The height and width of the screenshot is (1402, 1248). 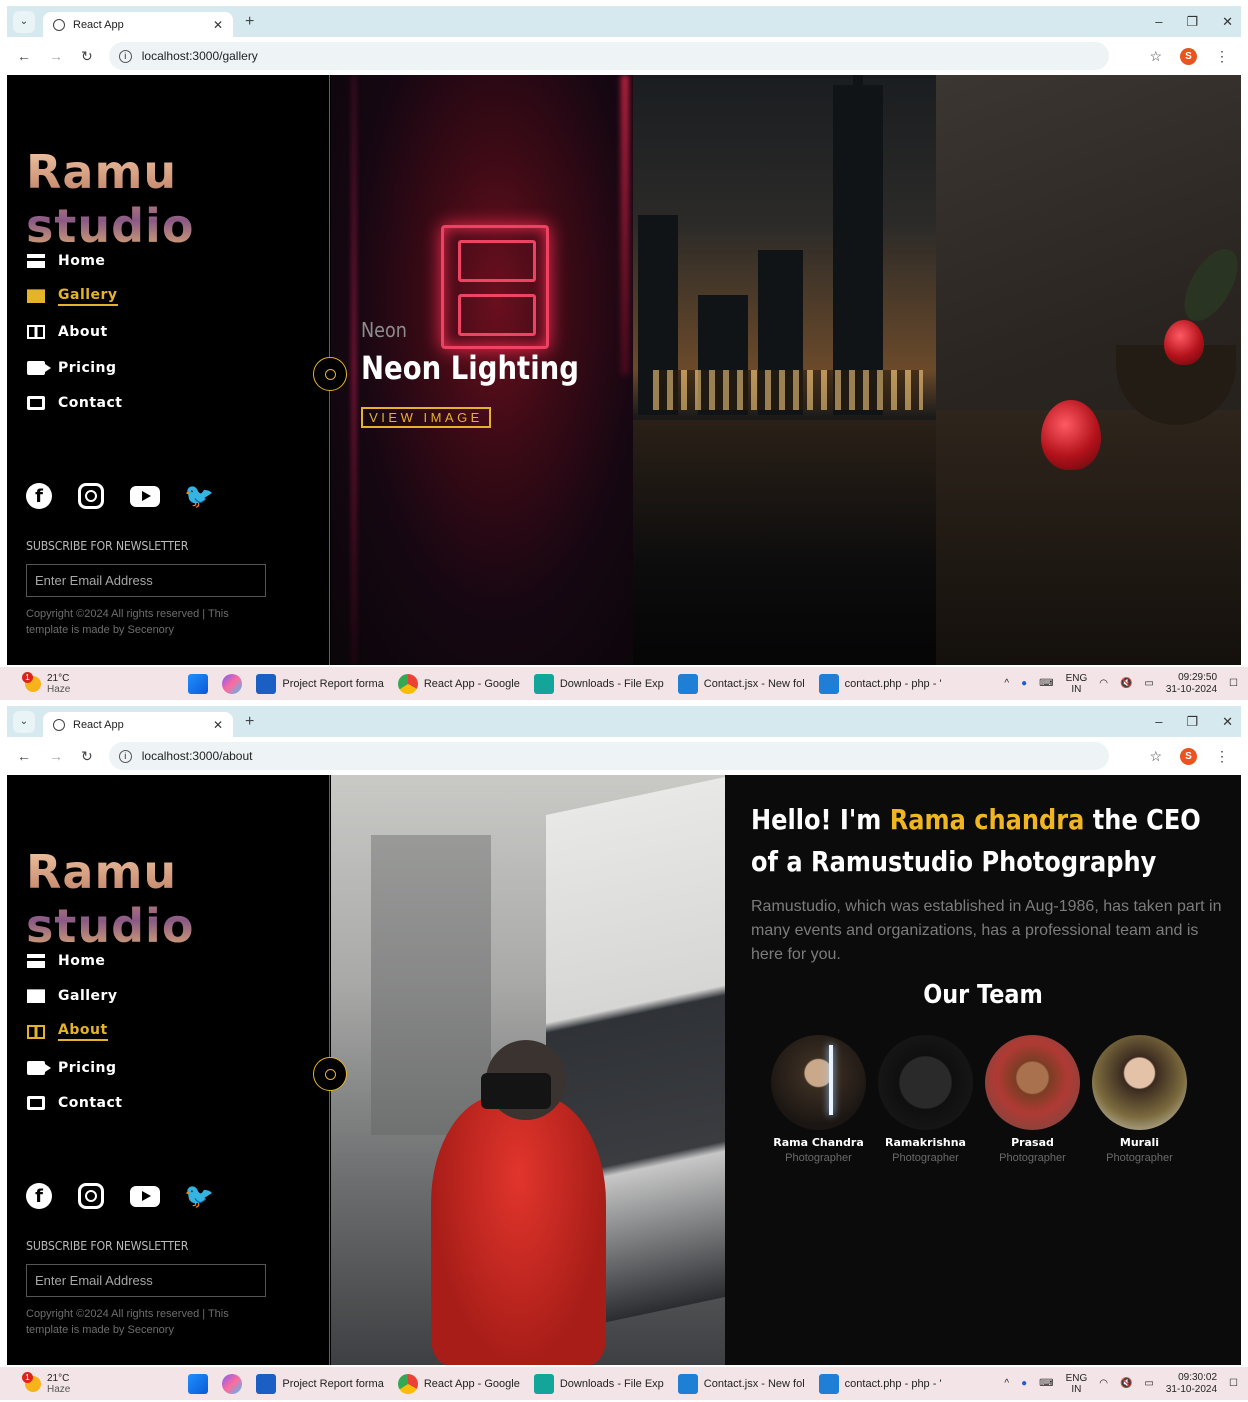 What do you see at coordinates (482, 370) in the screenshot?
I see `gallery-panel-neon: Neon Neon Lighting VIEW IMAGE` at bounding box center [482, 370].